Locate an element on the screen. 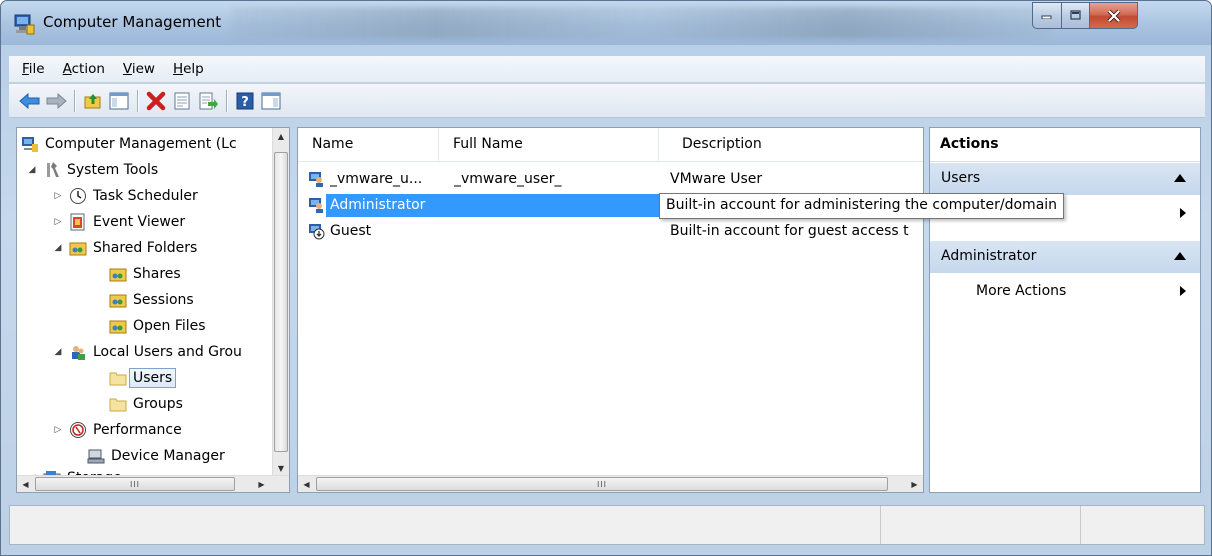  scroll-grip: III is located at coordinates (135, 484).